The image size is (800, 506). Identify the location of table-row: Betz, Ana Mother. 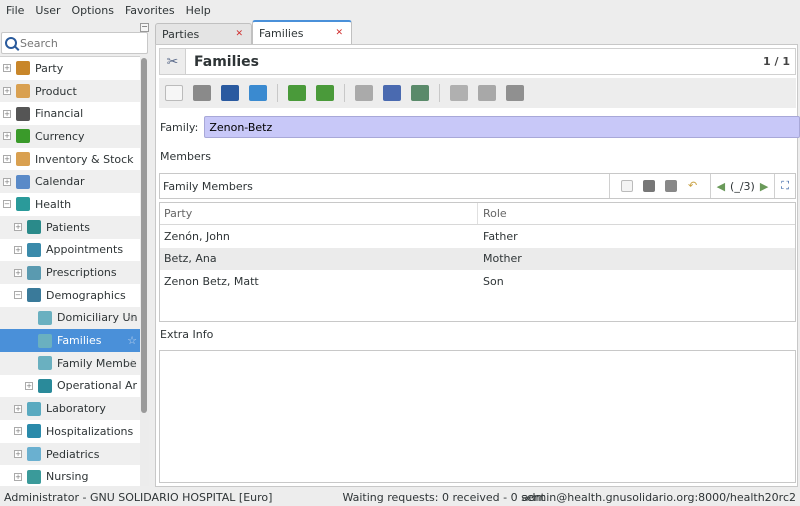
(477, 258).